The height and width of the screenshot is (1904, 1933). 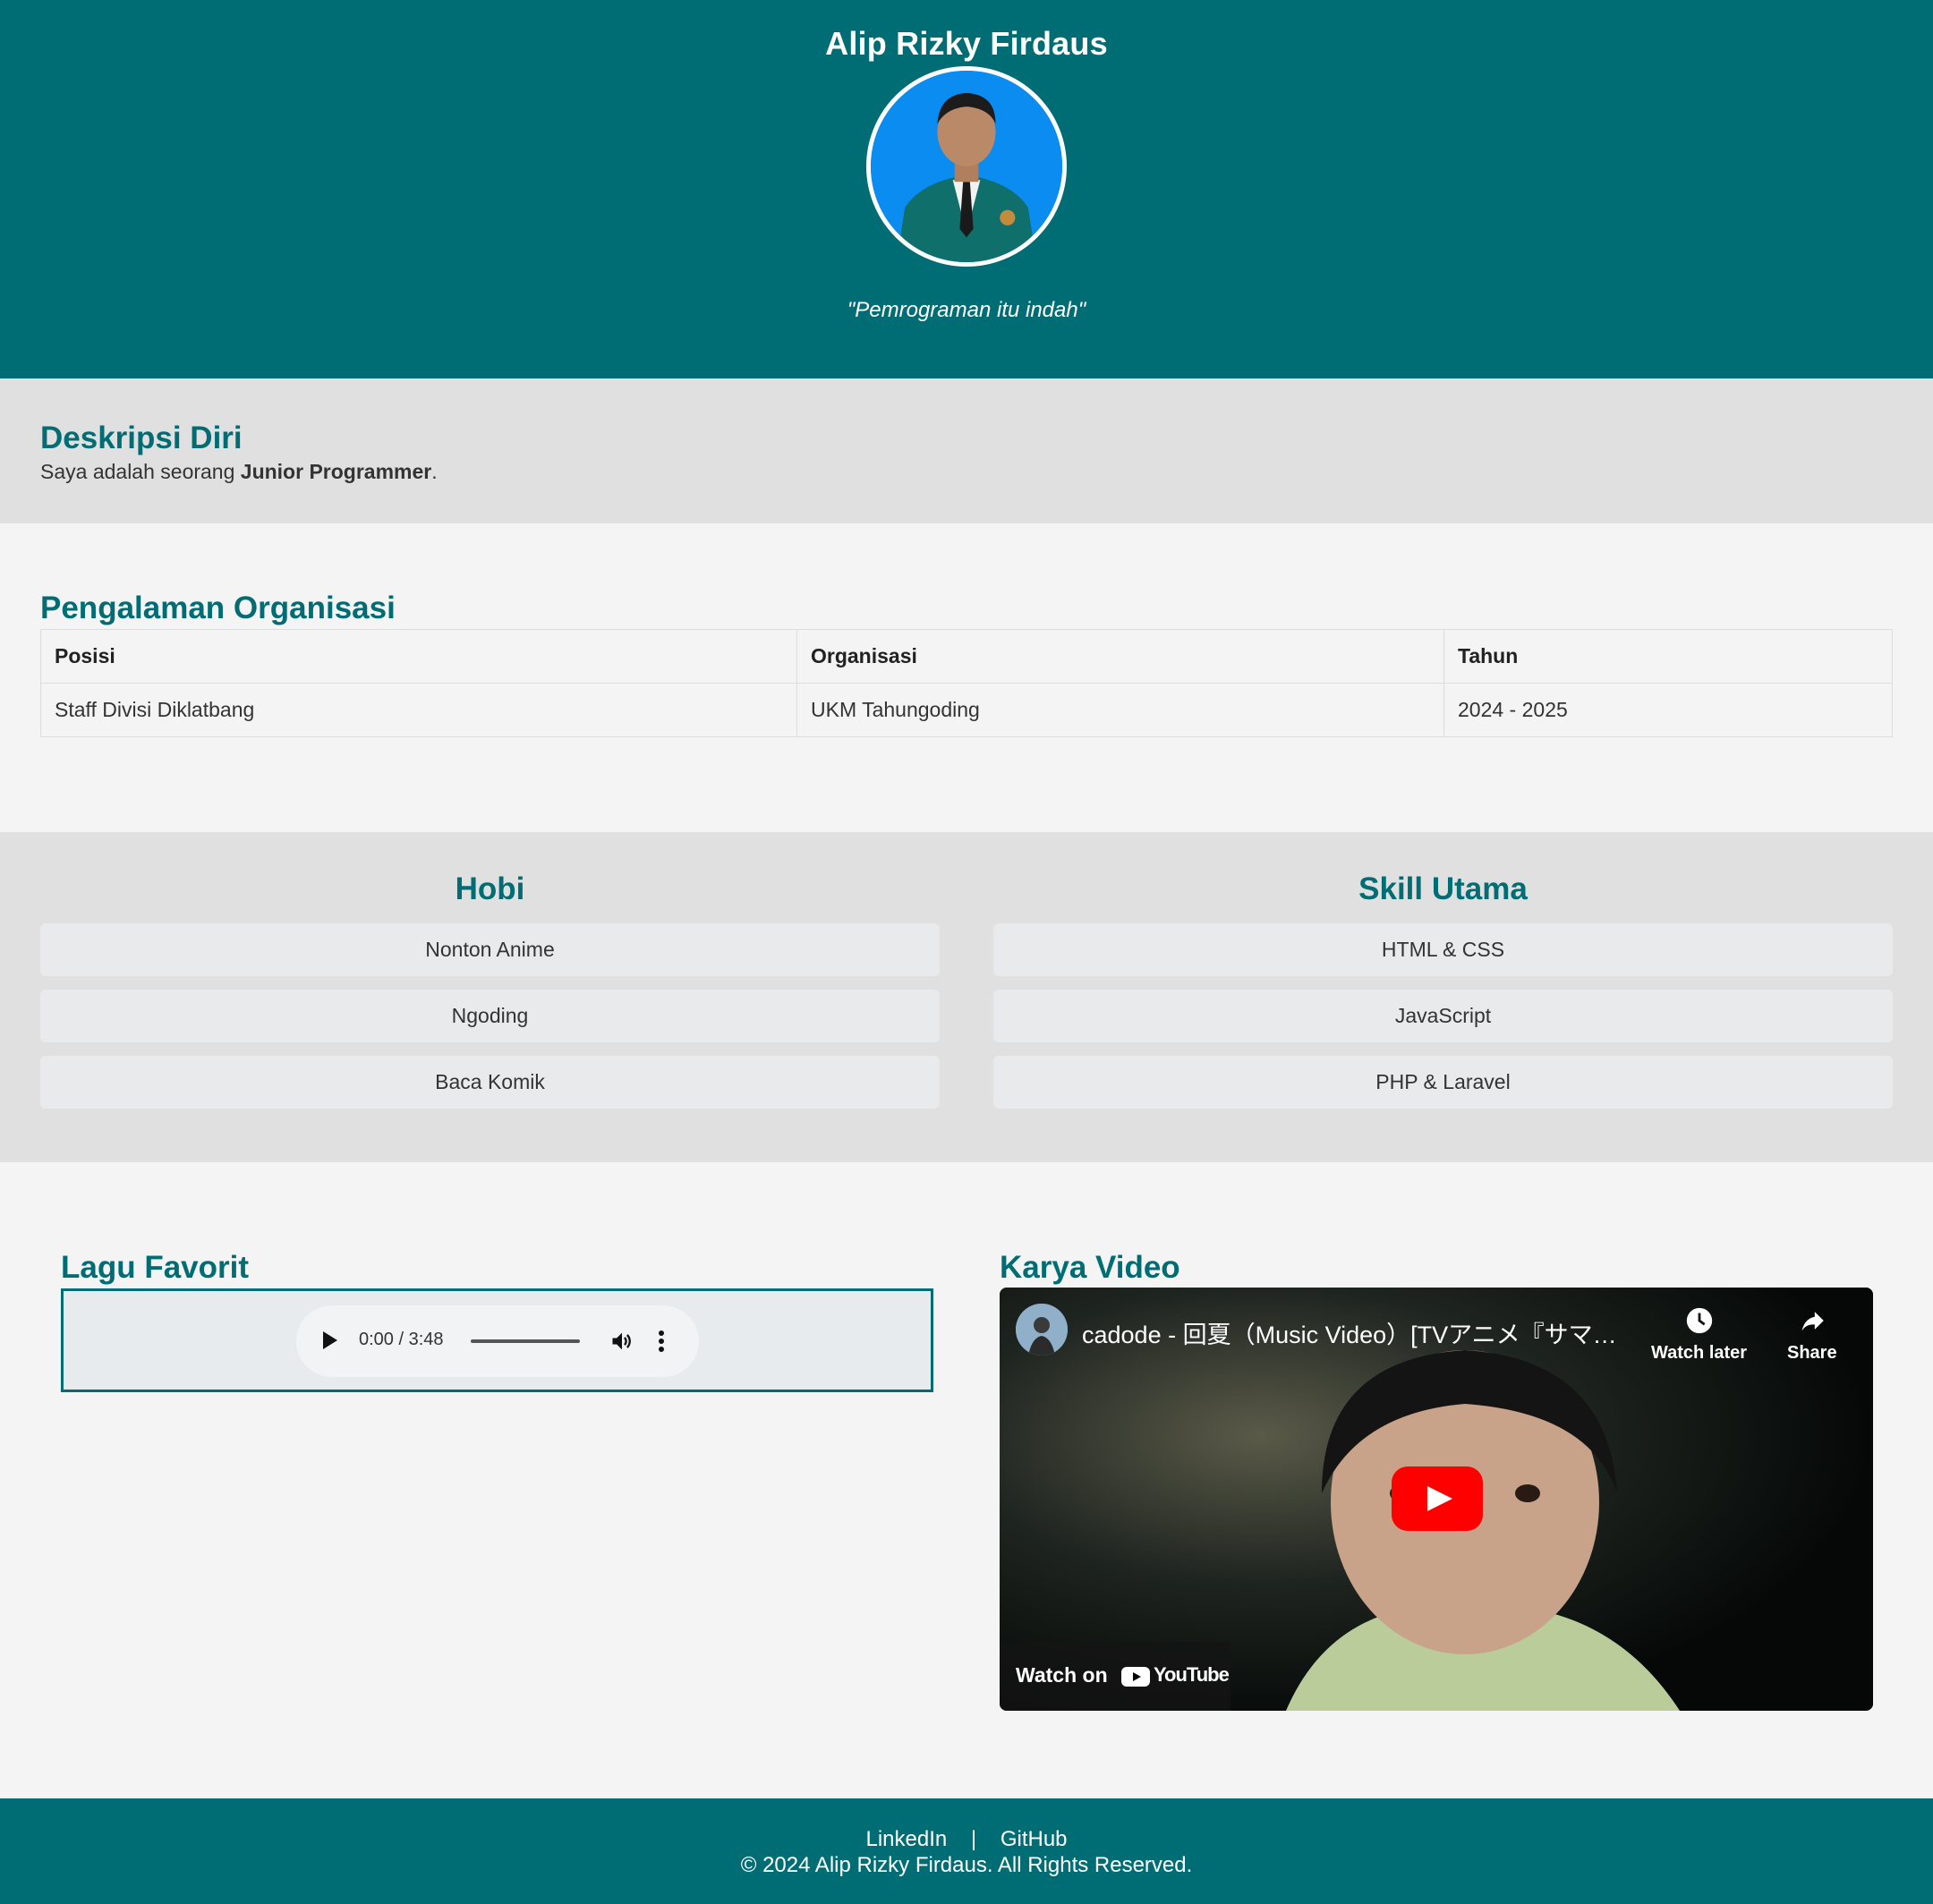 What do you see at coordinates (140, 471) in the screenshot?
I see `about-text-prefix: Saya adalah seorang` at bounding box center [140, 471].